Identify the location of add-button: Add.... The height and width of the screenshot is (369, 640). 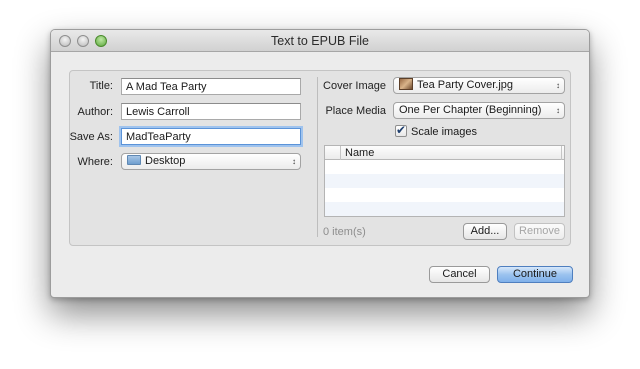
(485, 231).